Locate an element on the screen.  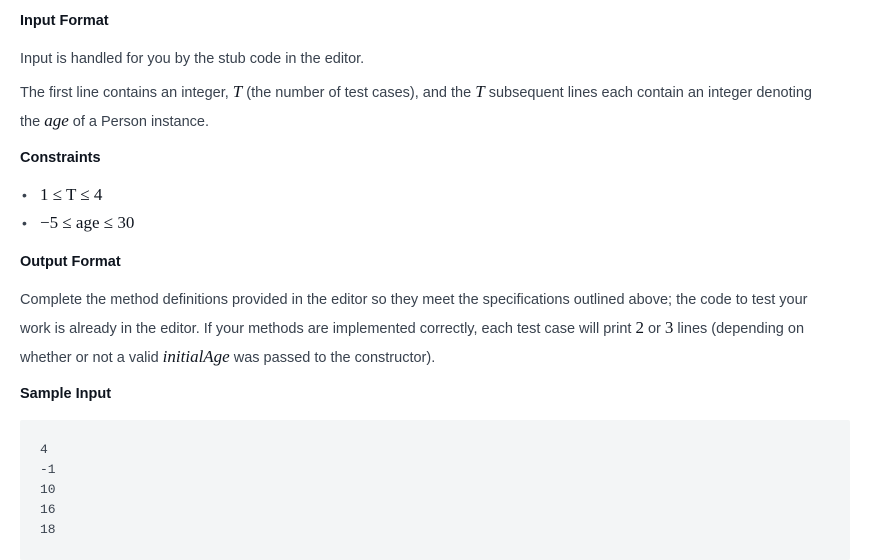
input-format-heading: Input Format is located at coordinates (64, 21).